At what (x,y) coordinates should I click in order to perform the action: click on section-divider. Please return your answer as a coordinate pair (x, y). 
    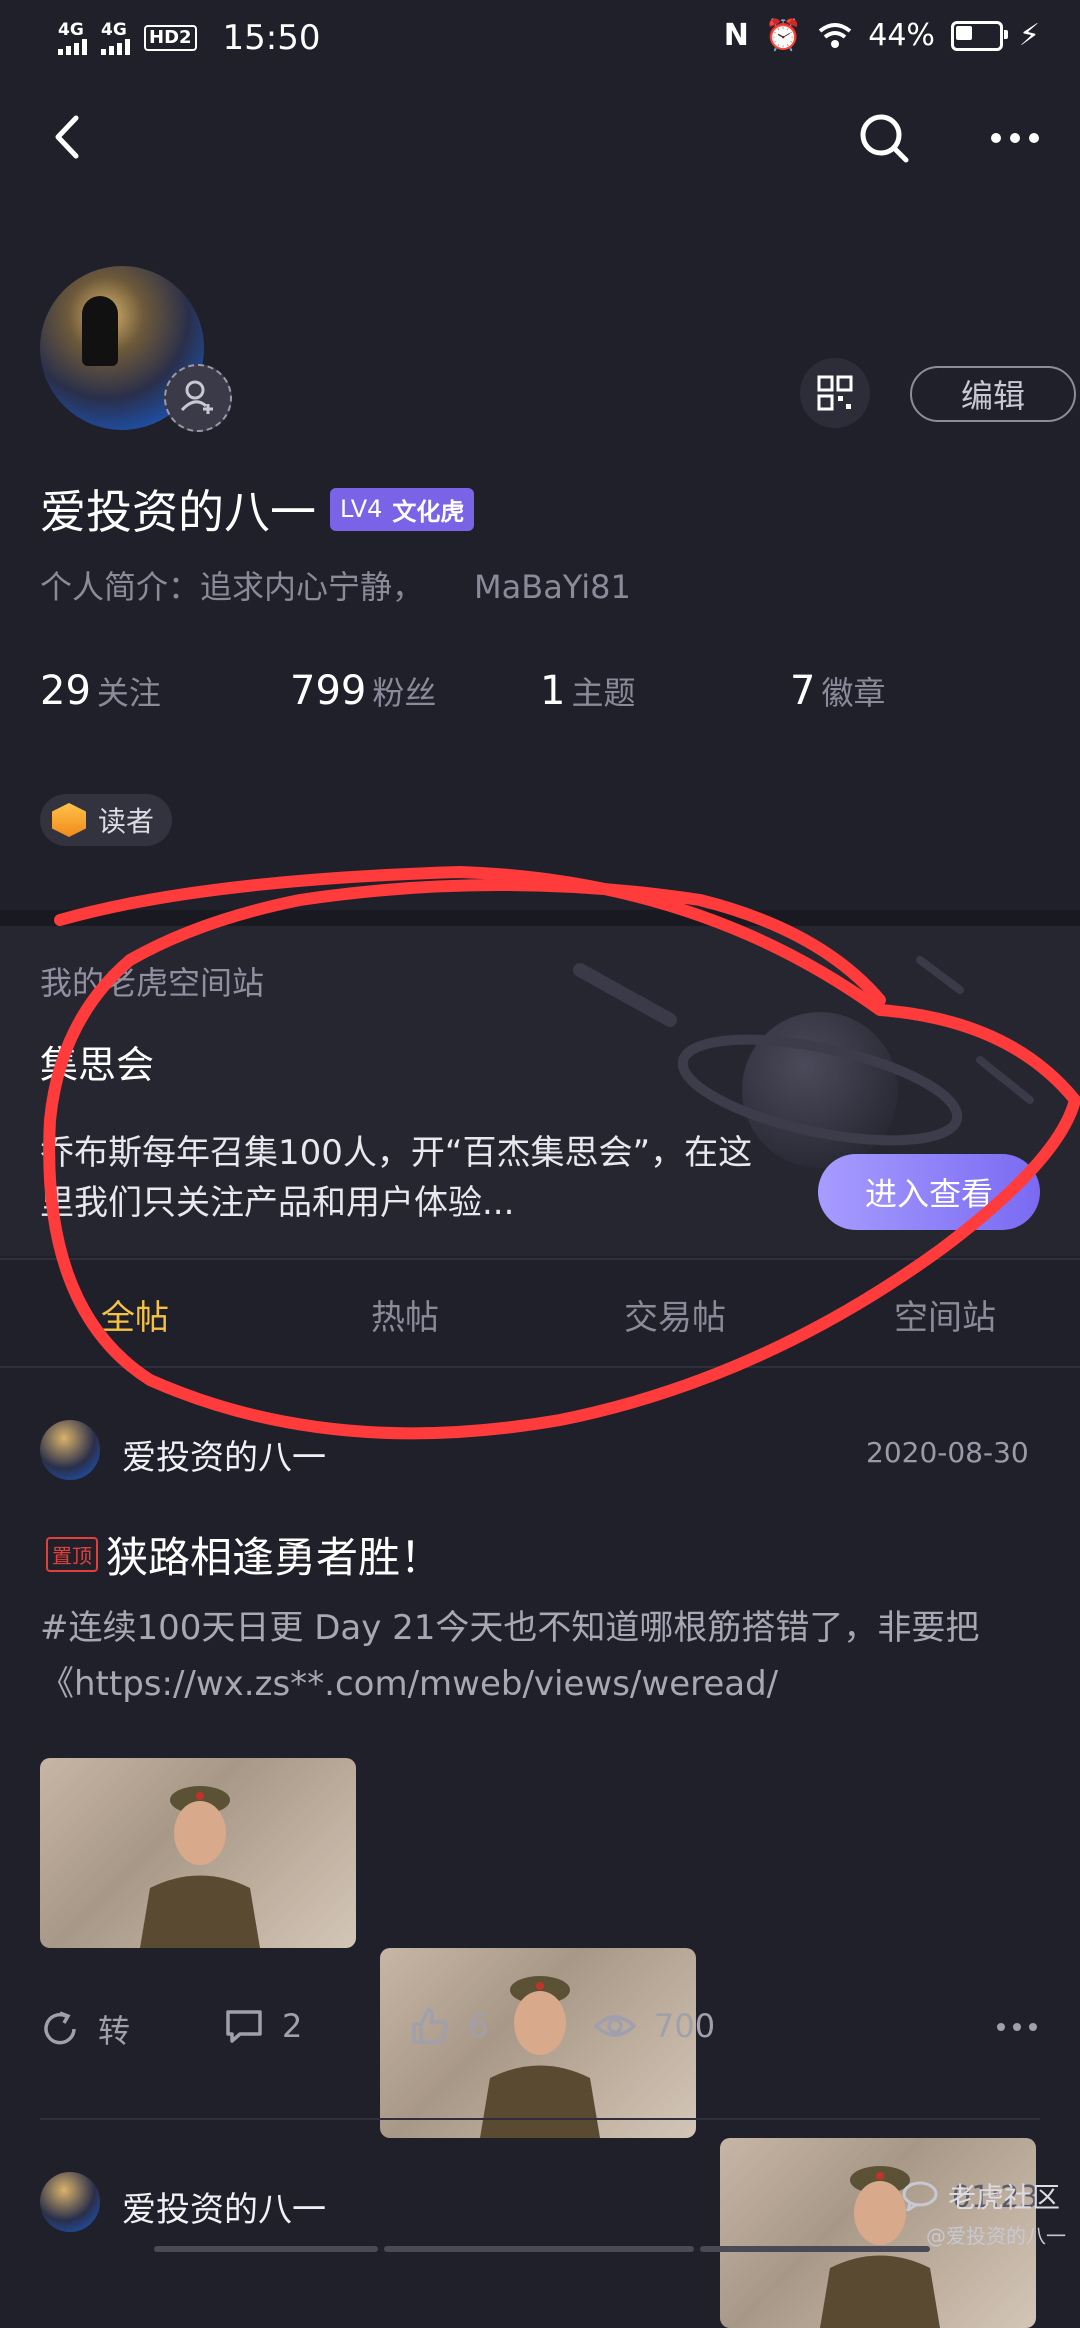
    Looking at the image, I should click on (540, 918).